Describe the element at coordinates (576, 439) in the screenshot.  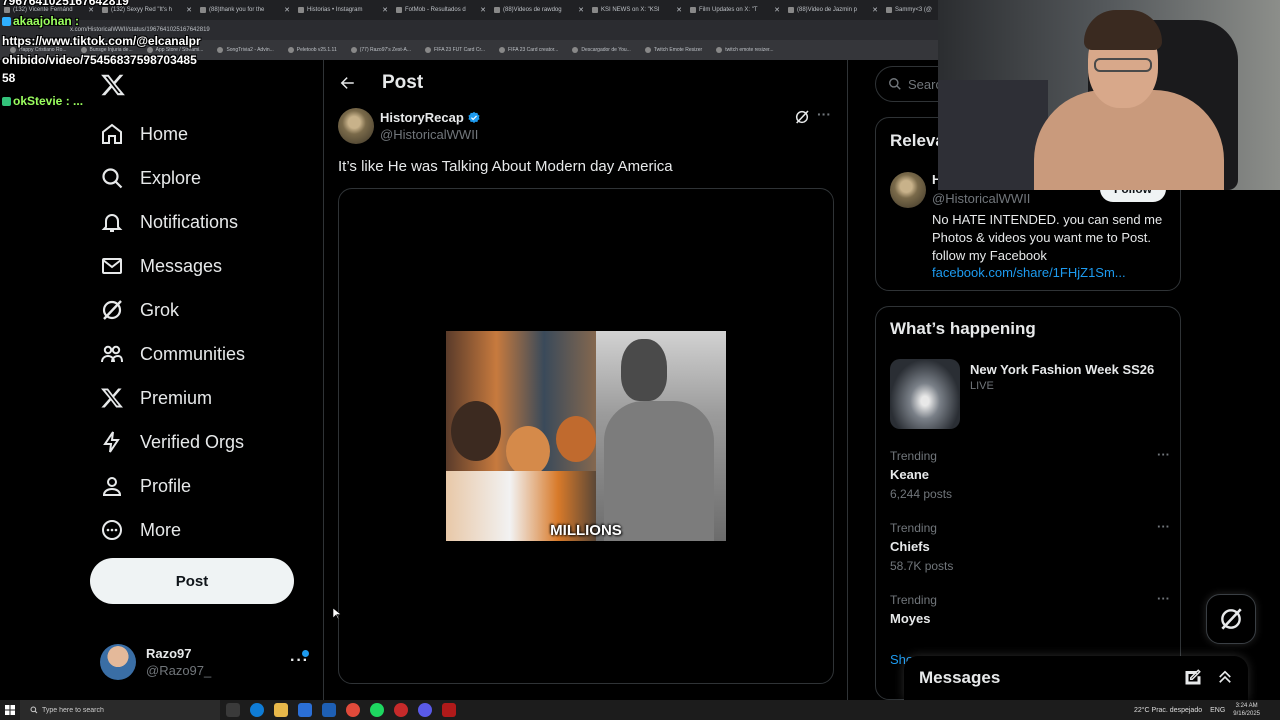
I see `video-frame-shape` at that location.